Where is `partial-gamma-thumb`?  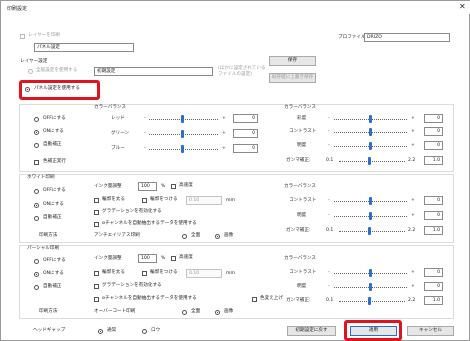 partial-gamma-thumb is located at coordinates (369, 301).